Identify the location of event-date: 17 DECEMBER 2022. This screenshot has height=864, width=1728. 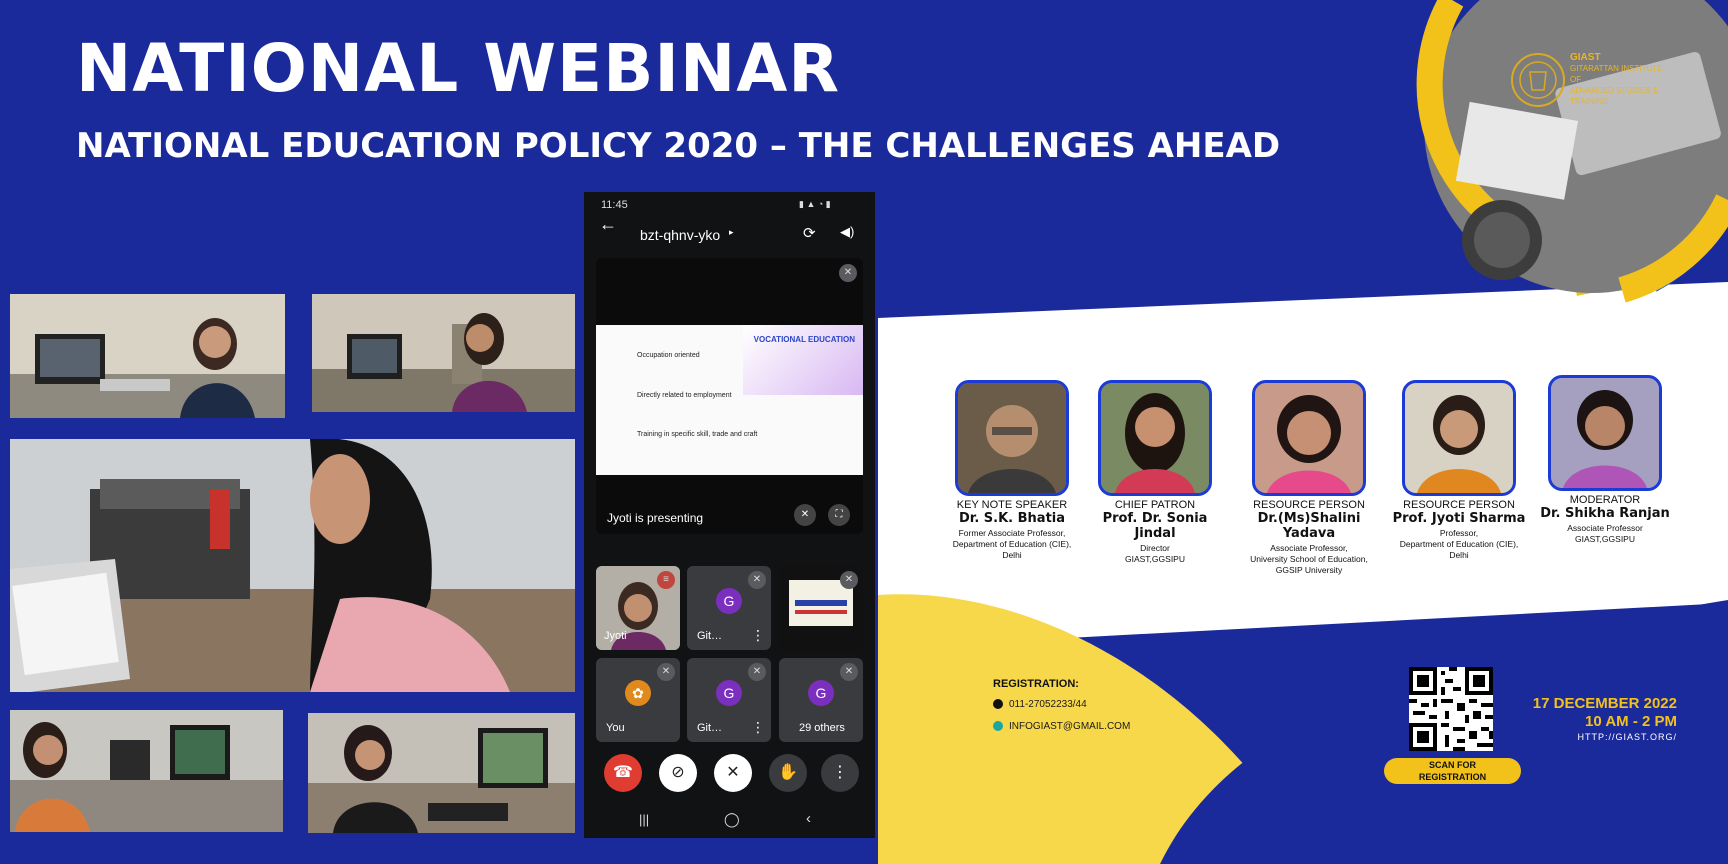
(1604, 703).